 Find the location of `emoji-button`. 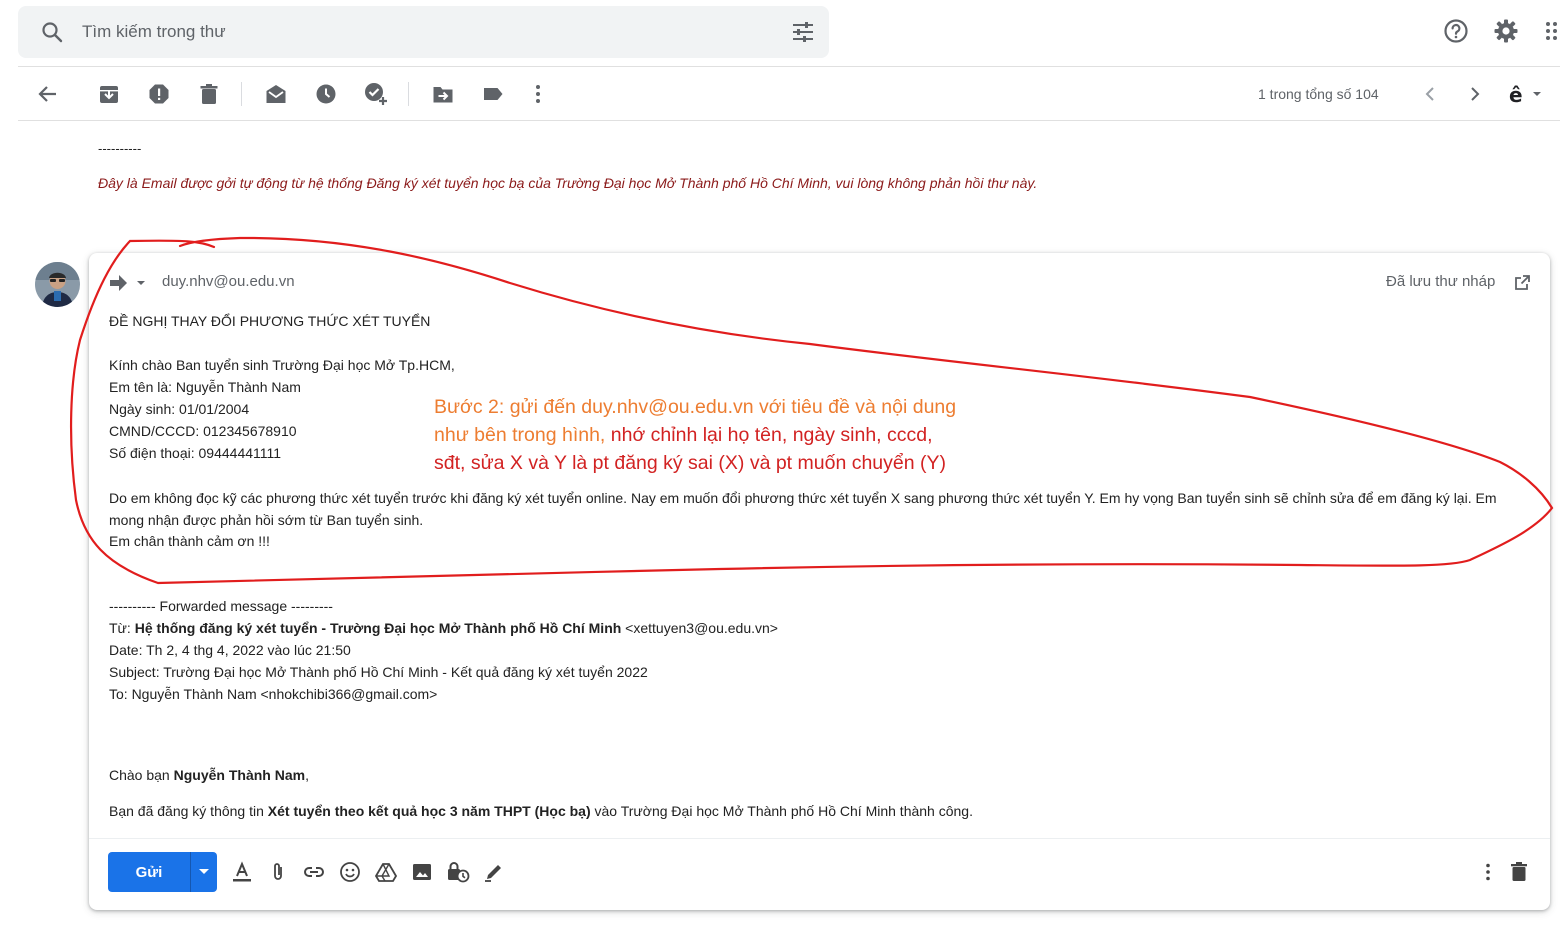

emoji-button is located at coordinates (350, 872).